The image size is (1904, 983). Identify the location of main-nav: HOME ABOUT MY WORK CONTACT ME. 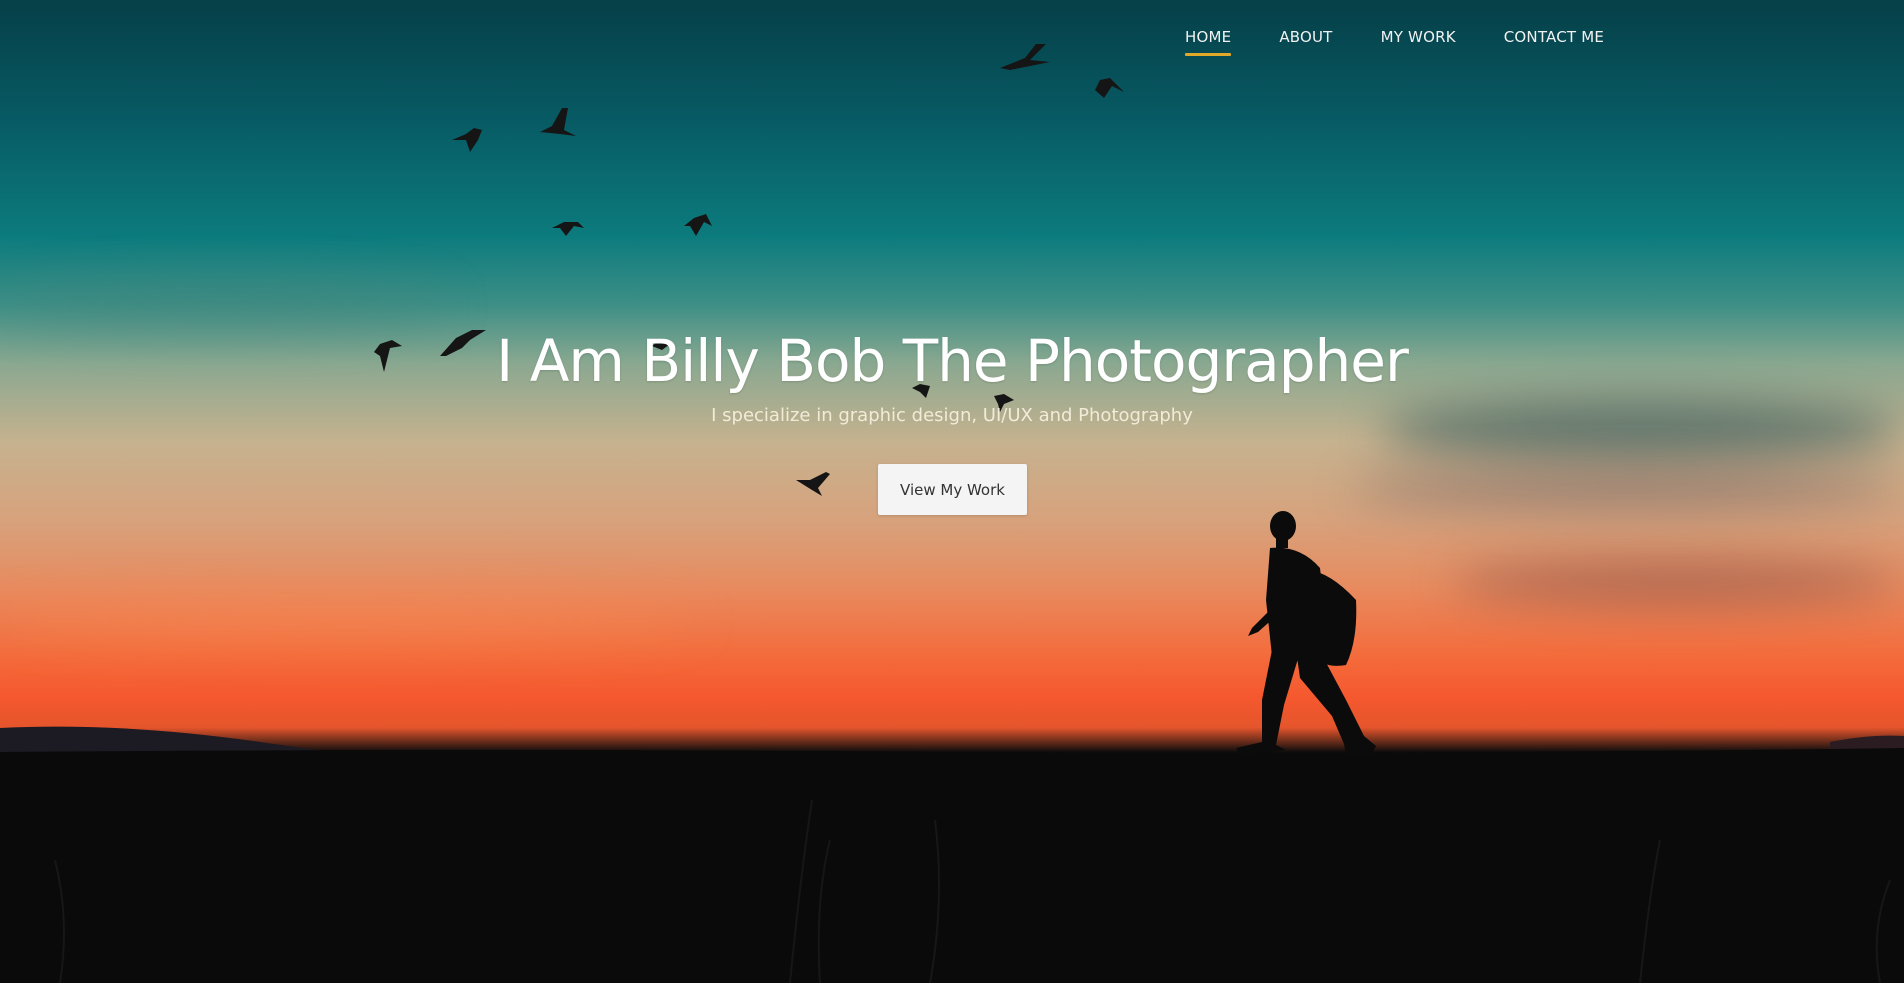
(1418, 42).